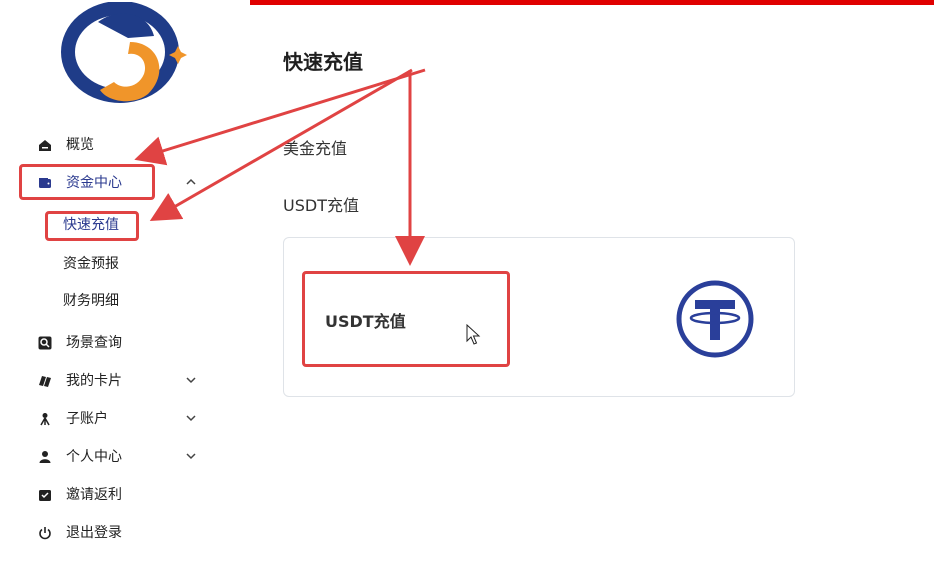  What do you see at coordinates (125, 533) in the screenshot?
I see `nav-item-logout: 退出登录` at bounding box center [125, 533].